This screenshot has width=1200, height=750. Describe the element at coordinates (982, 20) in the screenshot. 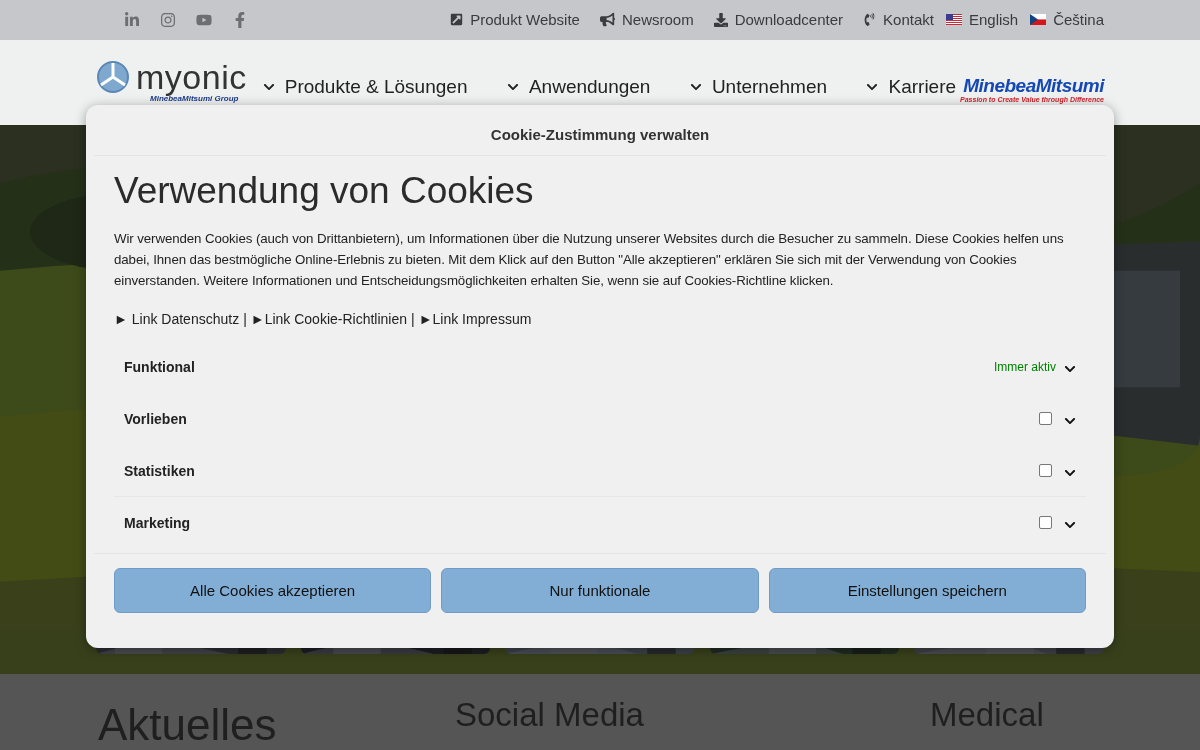

I see `top-link: English` at that location.